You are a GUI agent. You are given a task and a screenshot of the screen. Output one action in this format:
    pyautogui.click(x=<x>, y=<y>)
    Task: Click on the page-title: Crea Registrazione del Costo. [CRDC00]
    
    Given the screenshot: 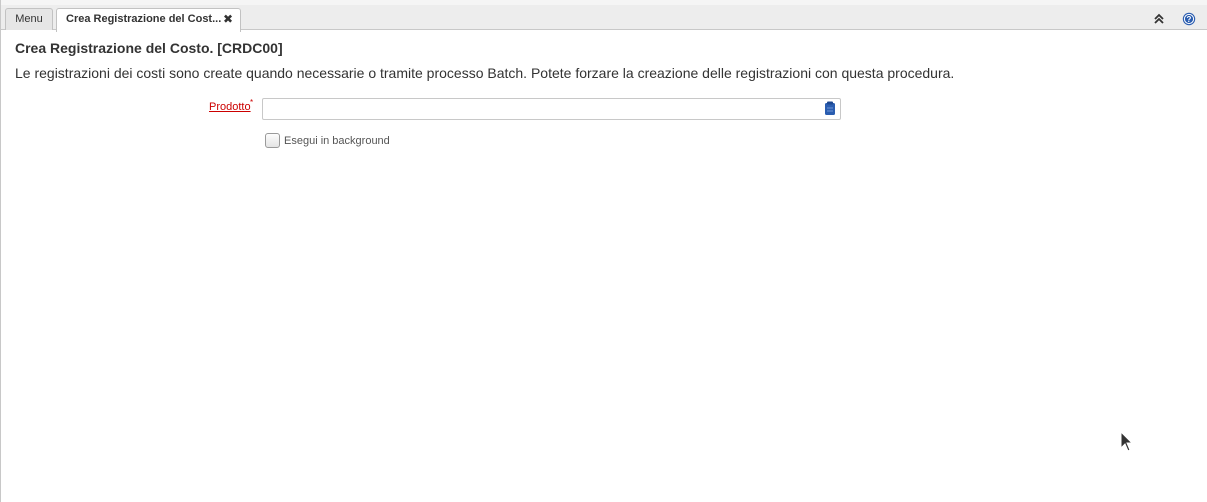 What is the action you would take?
    pyautogui.click(x=149, y=48)
    